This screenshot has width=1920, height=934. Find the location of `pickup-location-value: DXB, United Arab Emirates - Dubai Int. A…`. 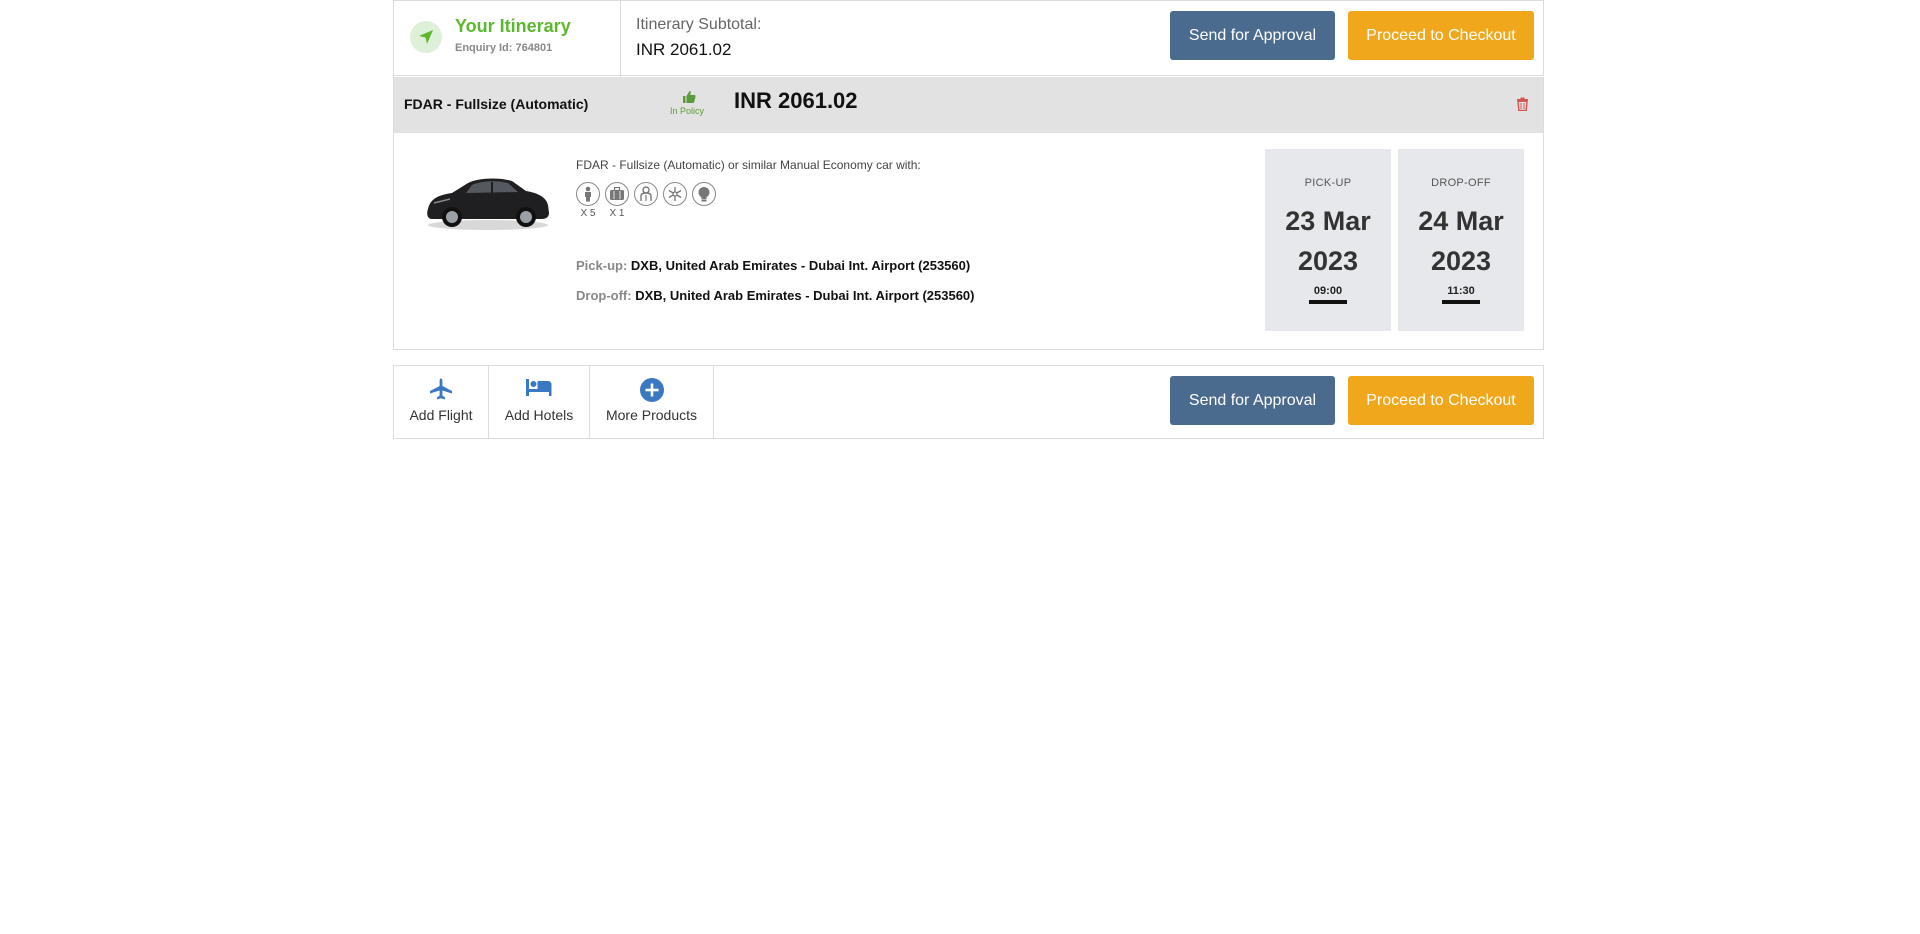

pickup-location-value: DXB, United Arab Emirates - Dubai Int. A… is located at coordinates (800, 265).